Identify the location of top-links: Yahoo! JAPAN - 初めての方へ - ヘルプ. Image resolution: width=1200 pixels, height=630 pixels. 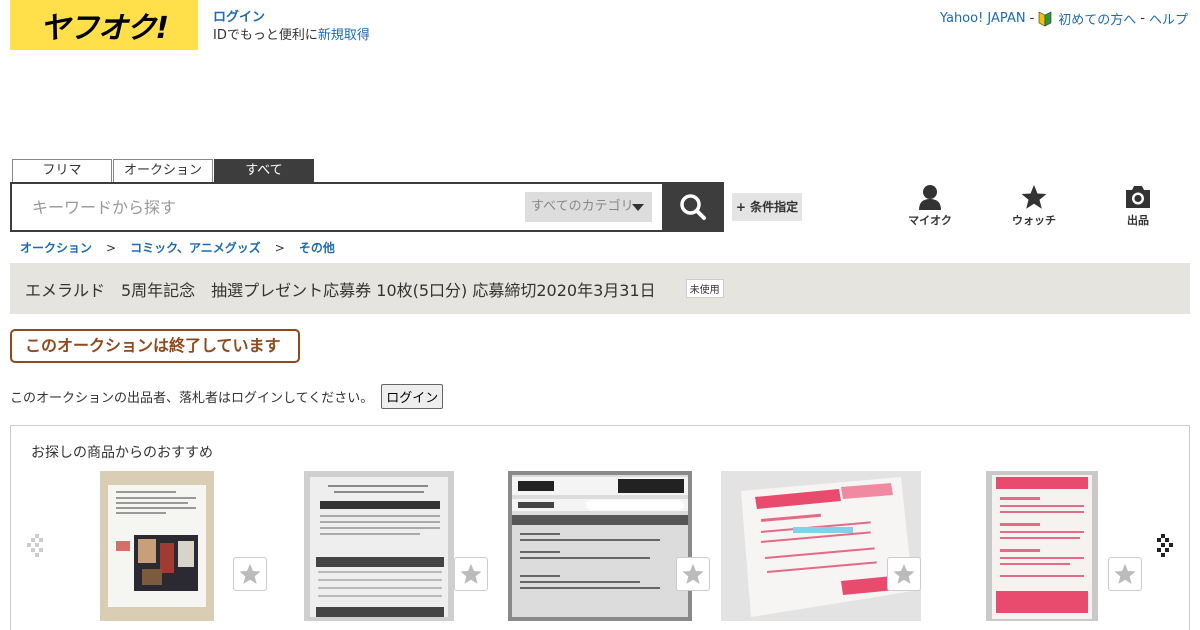
(1064, 18).